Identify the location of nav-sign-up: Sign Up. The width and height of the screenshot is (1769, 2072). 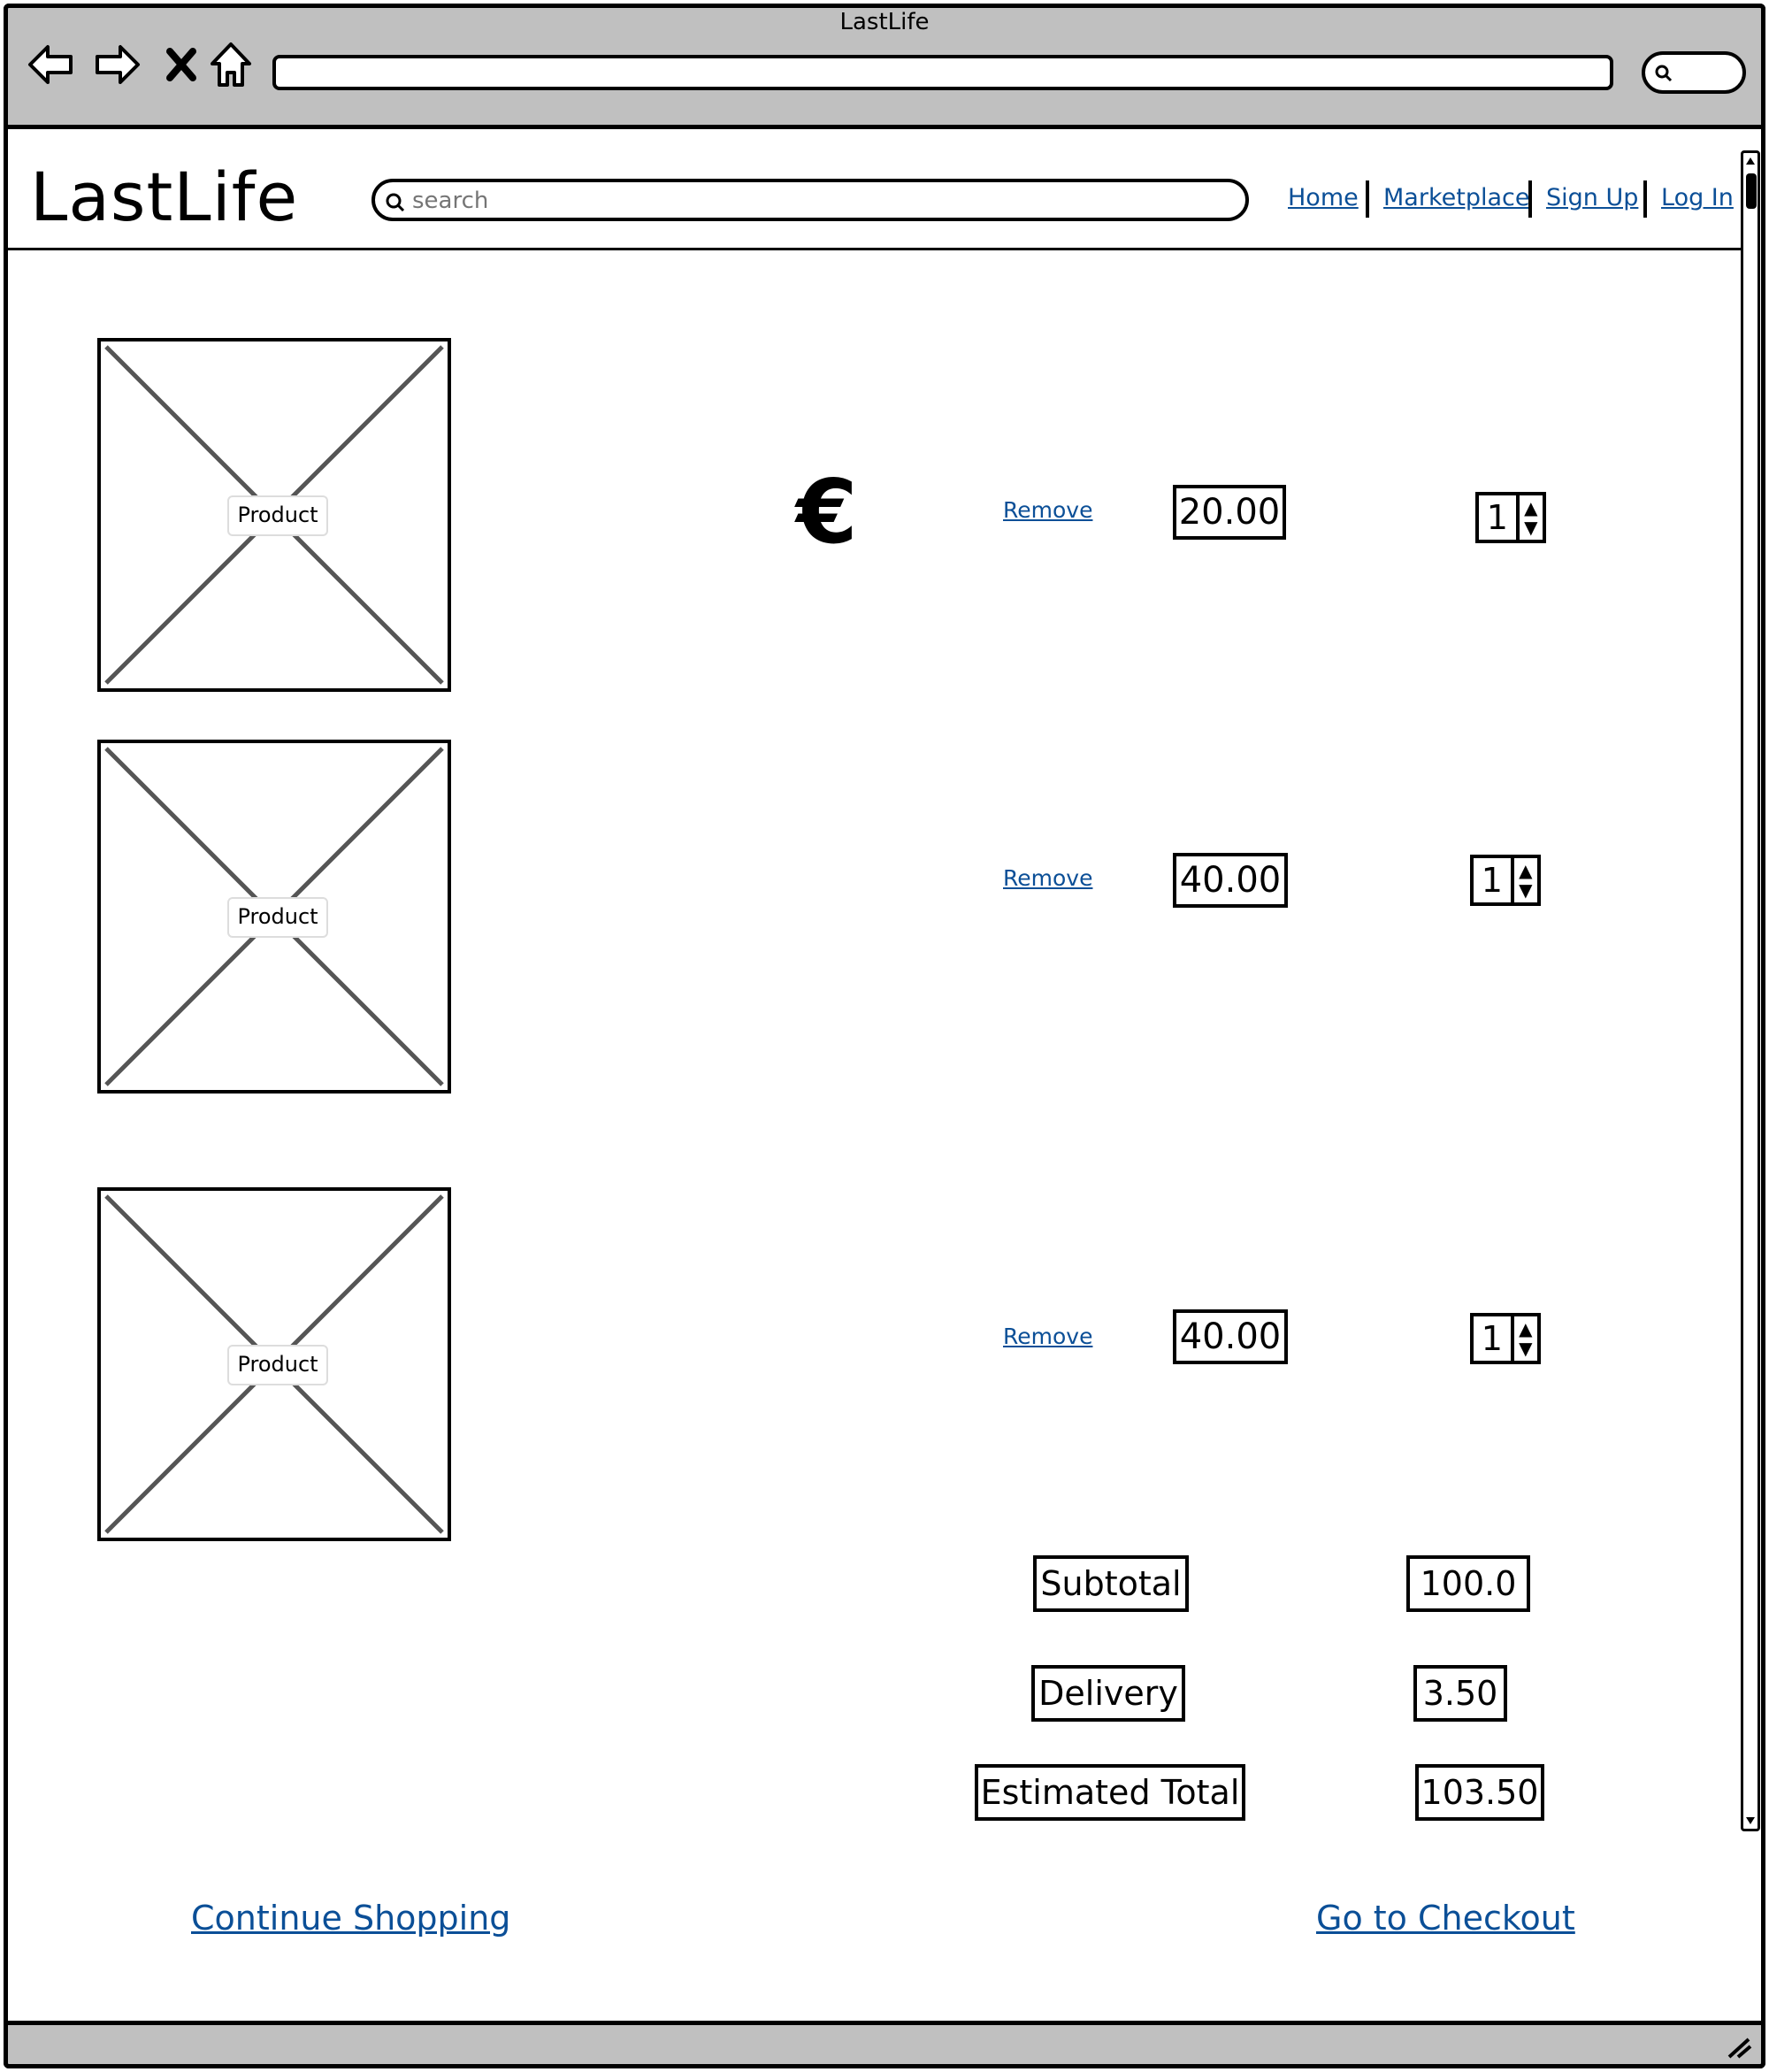
(1592, 197).